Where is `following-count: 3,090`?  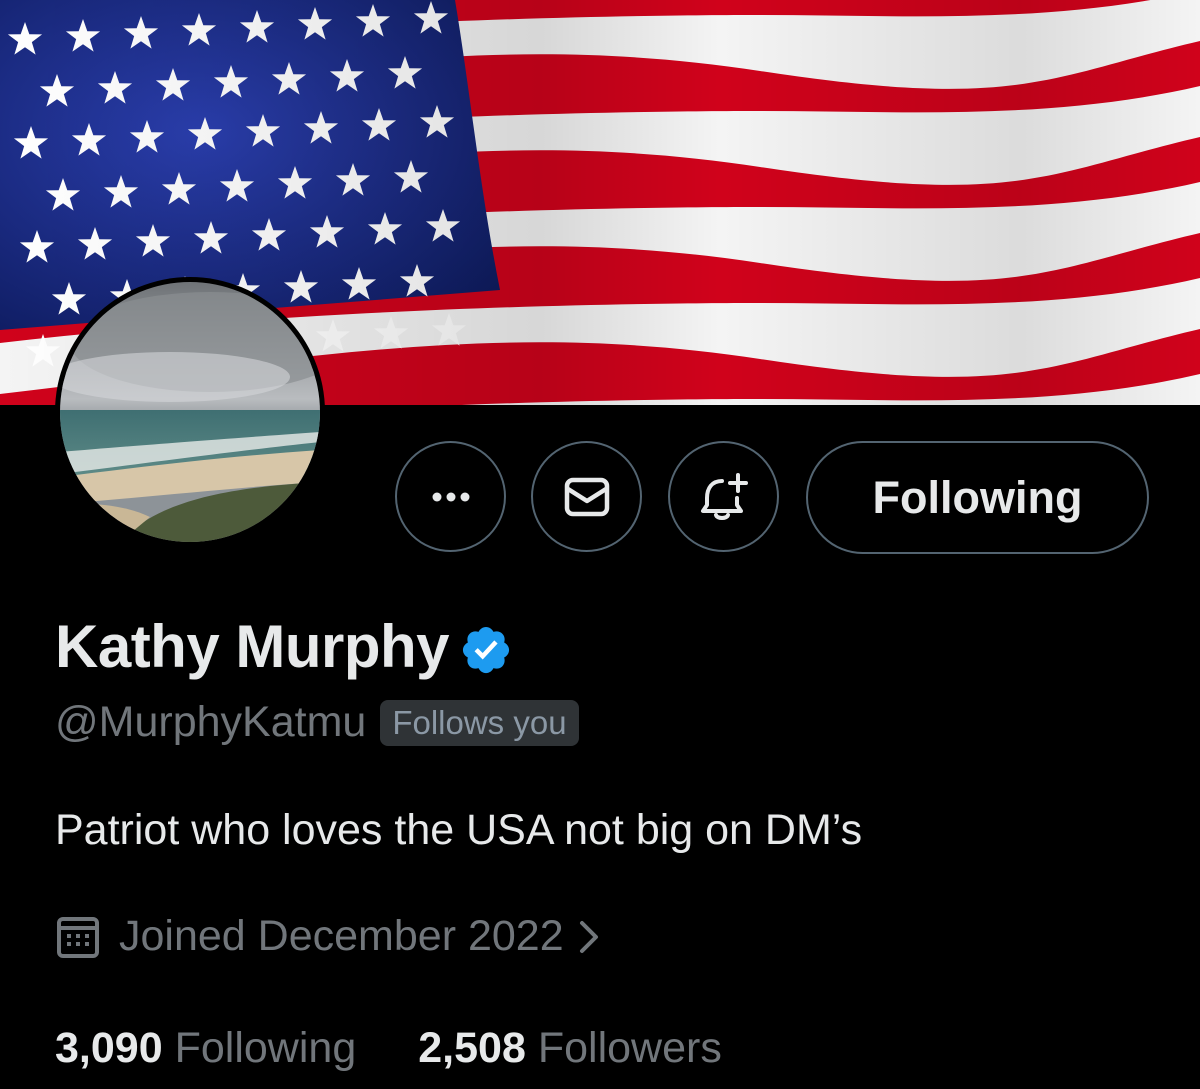 following-count: 3,090 is located at coordinates (109, 1048).